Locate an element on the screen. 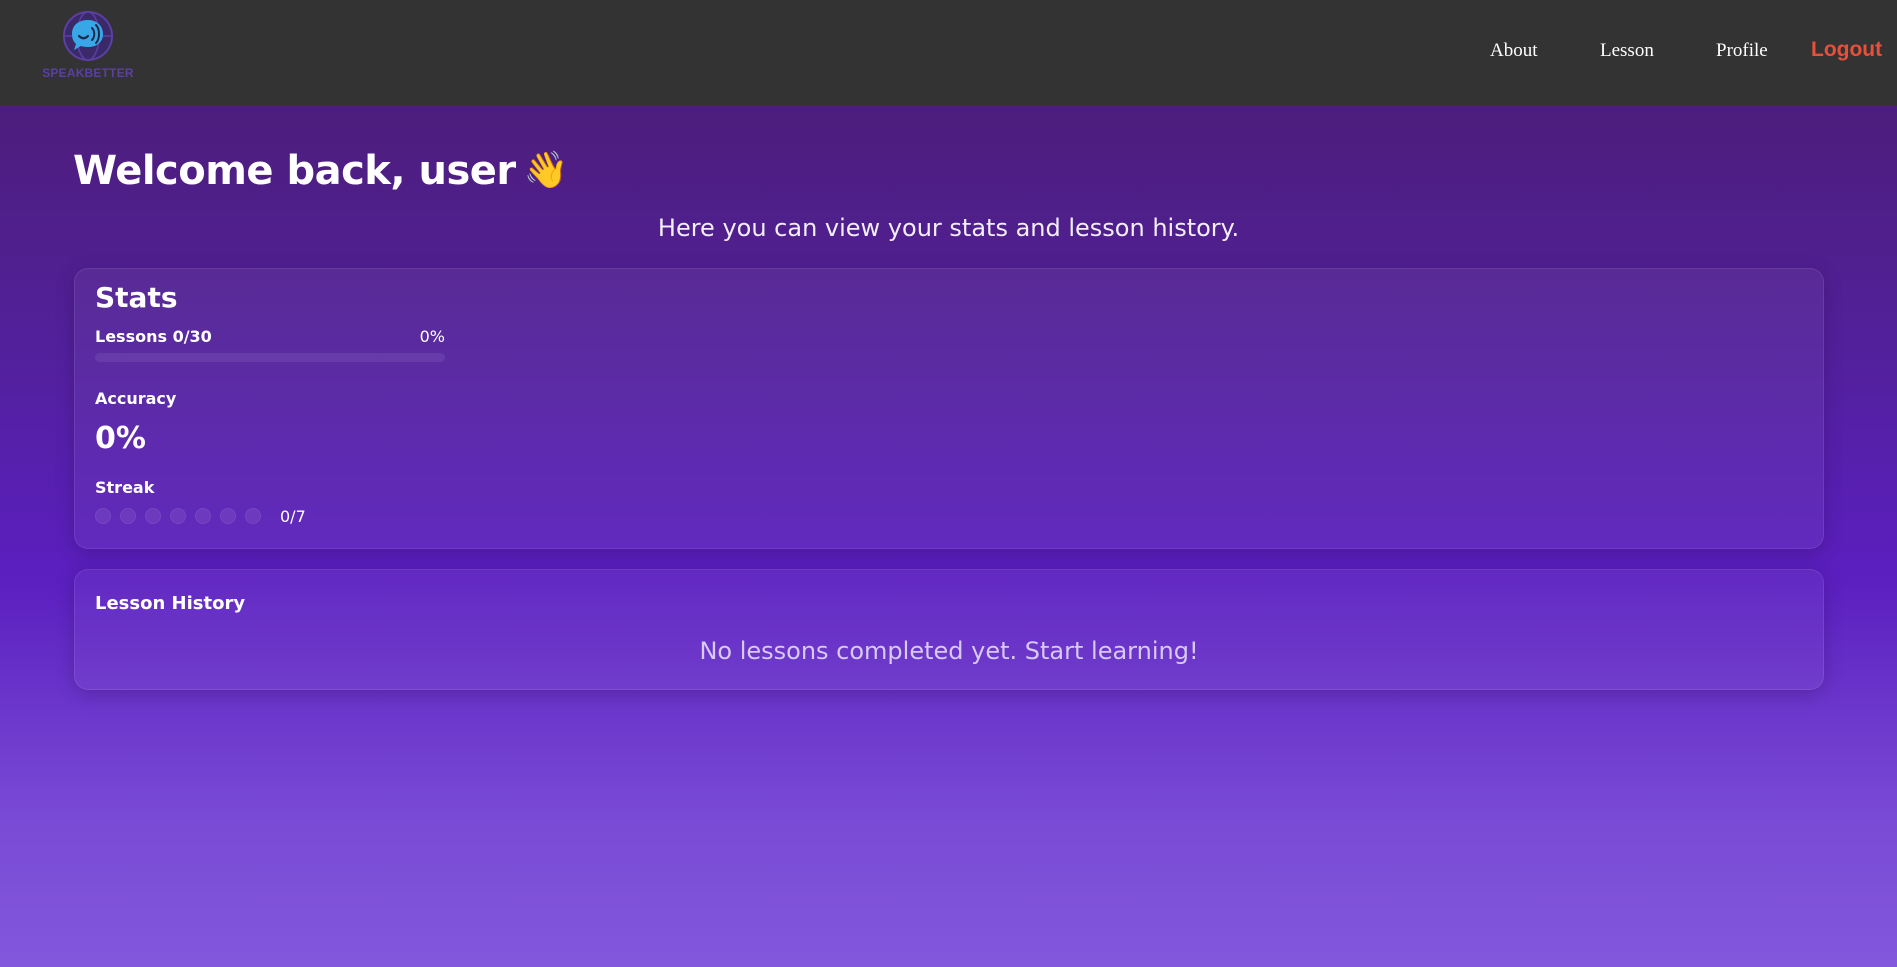 The image size is (1897, 967). welcome-text: Welcome back, user is located at coordinates (294, 171).